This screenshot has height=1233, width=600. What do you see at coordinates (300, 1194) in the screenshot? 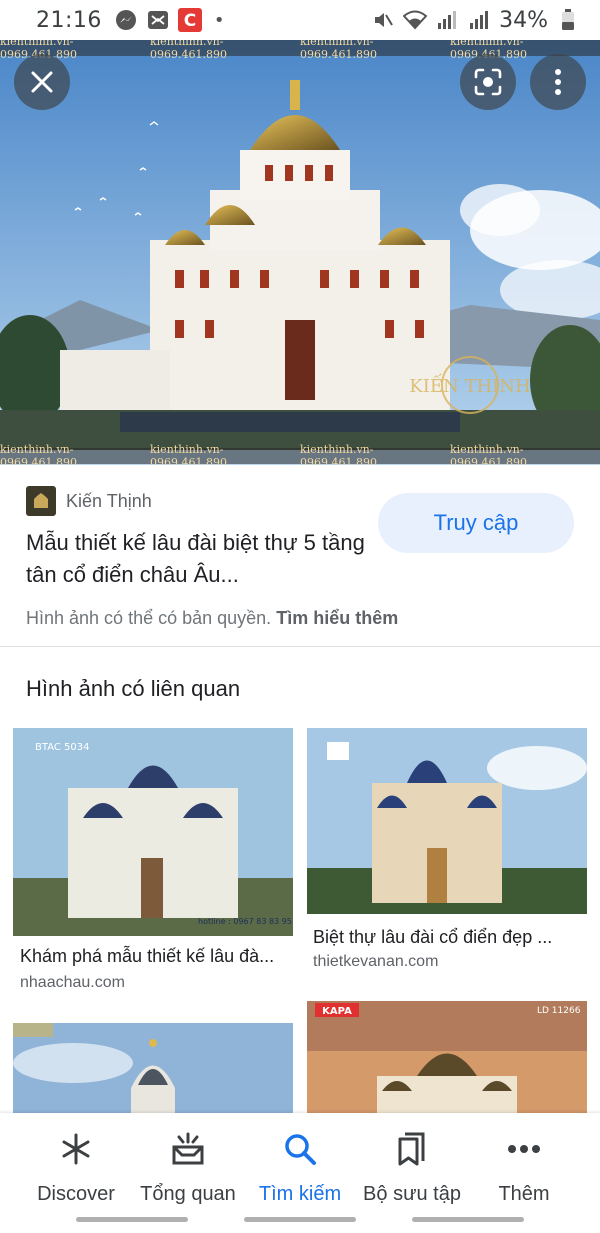
I see `nav-label: Tìm kiếm` at bounding box center [300, 1194].